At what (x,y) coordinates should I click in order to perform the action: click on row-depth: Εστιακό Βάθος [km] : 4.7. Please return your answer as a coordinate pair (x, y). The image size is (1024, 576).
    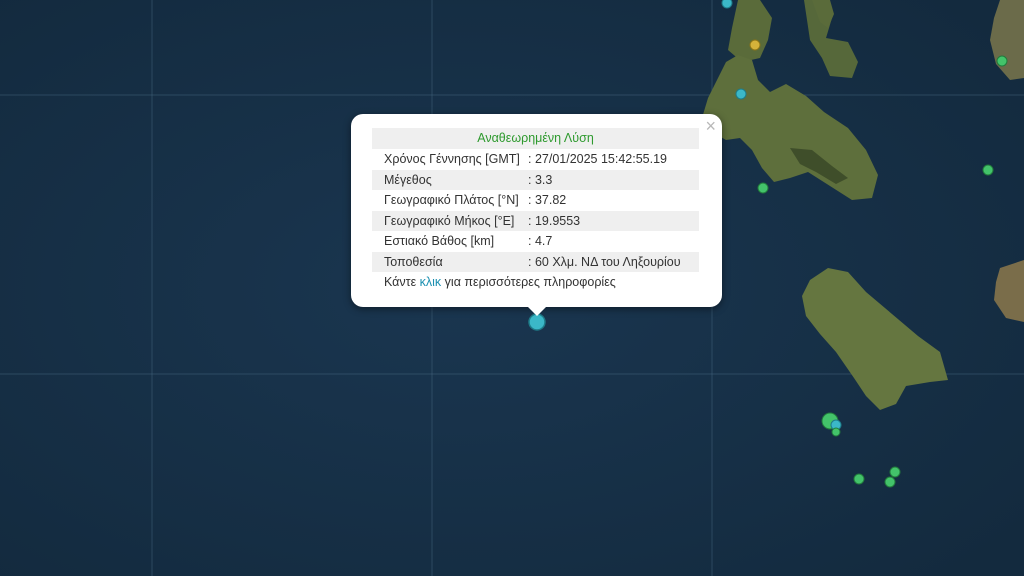
    Looking at the image, I should click on (535, 241).